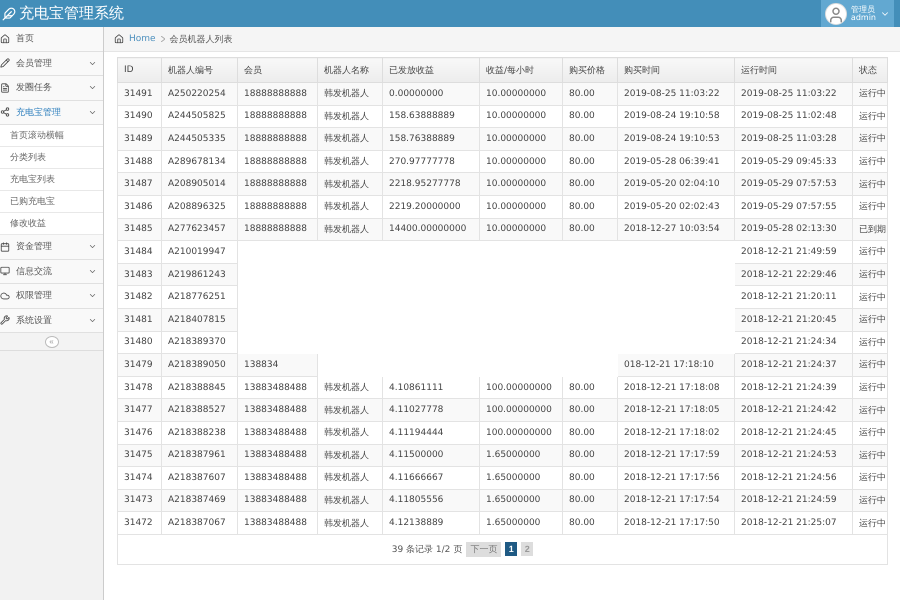 This screenshot has width=900, height=600. I want to click on column-header: 运行时间, so click(793, 70).